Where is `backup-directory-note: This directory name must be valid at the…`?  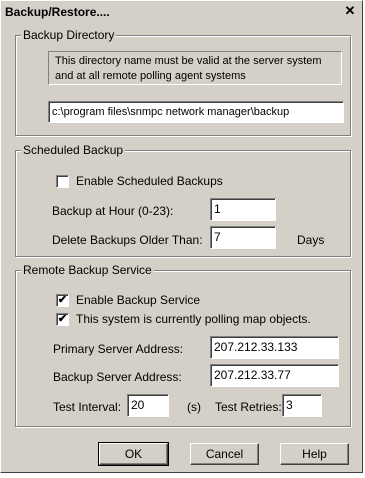
backup-directory-note: This directory name must be valid at the… is located at coordinates (195, 68).